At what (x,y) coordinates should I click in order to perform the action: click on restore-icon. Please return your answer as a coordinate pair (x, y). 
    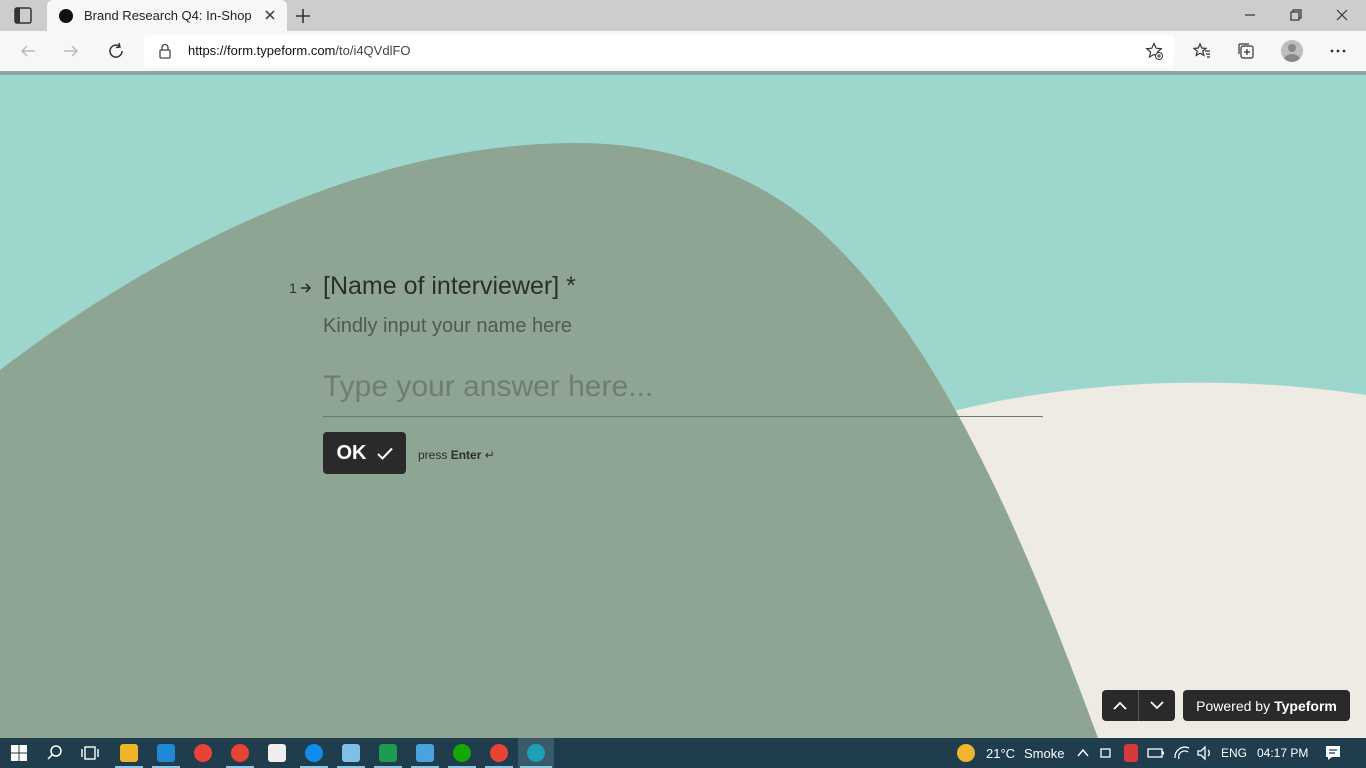
    Looking at the image, I should click on (1296, 15).